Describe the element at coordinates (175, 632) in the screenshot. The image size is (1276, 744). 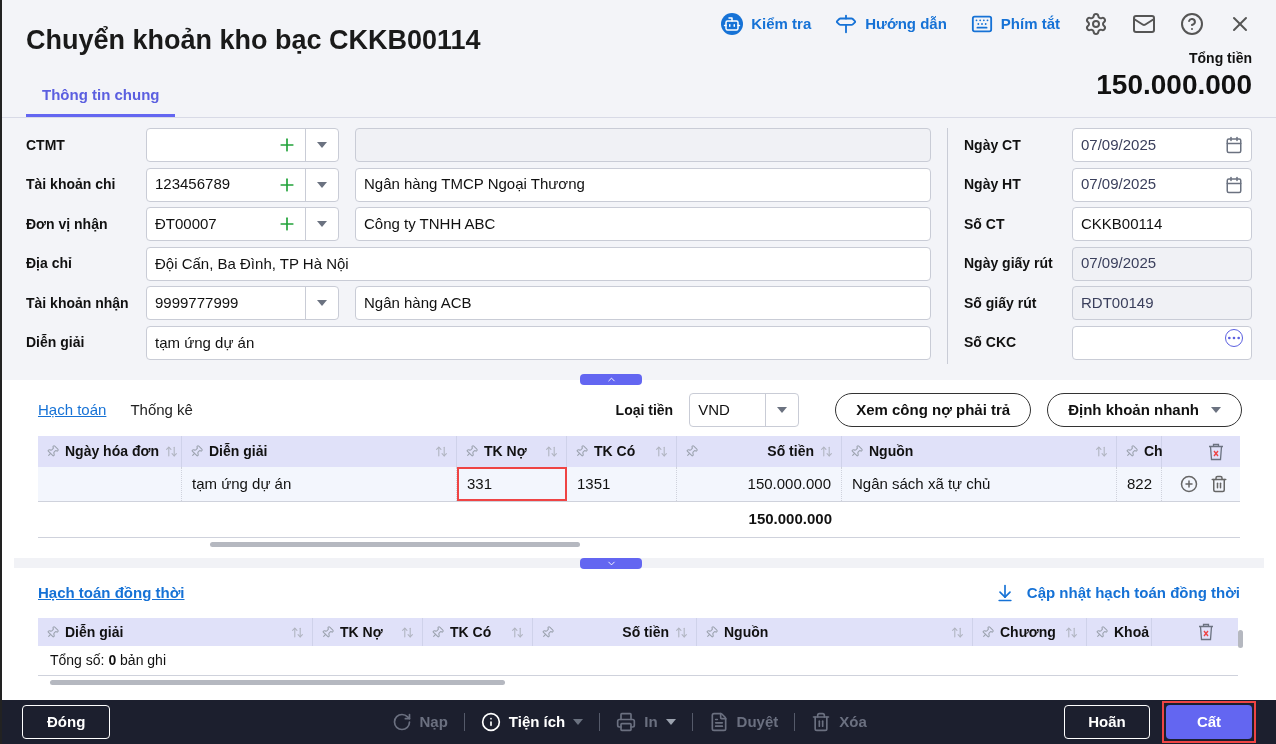
I see `column-header: Diễn giải` at that location.